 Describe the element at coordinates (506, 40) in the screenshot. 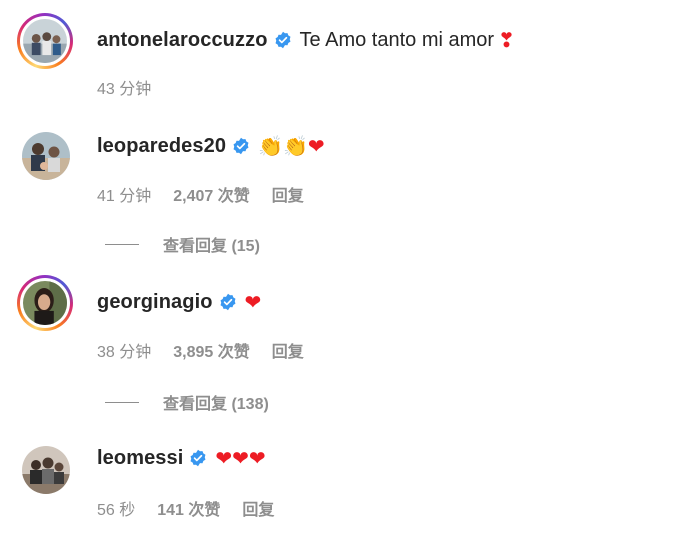

I see `heart-exclamation-icon: ❣` at that location.